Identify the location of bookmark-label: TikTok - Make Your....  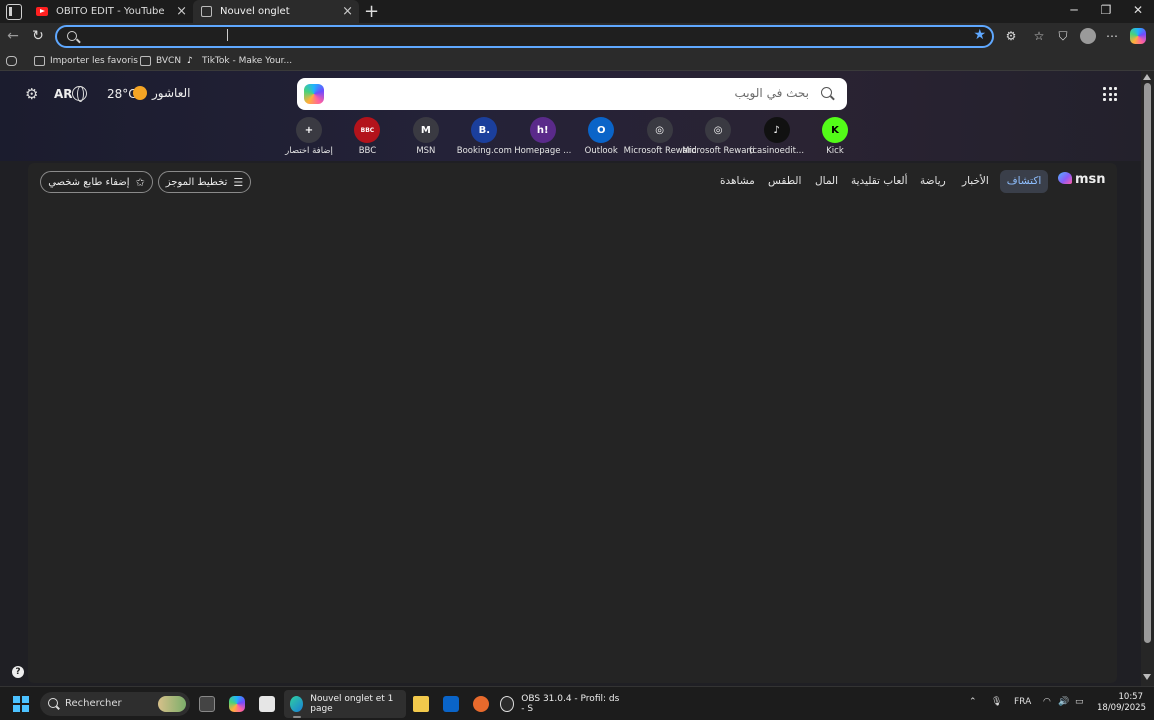
(247, 60).